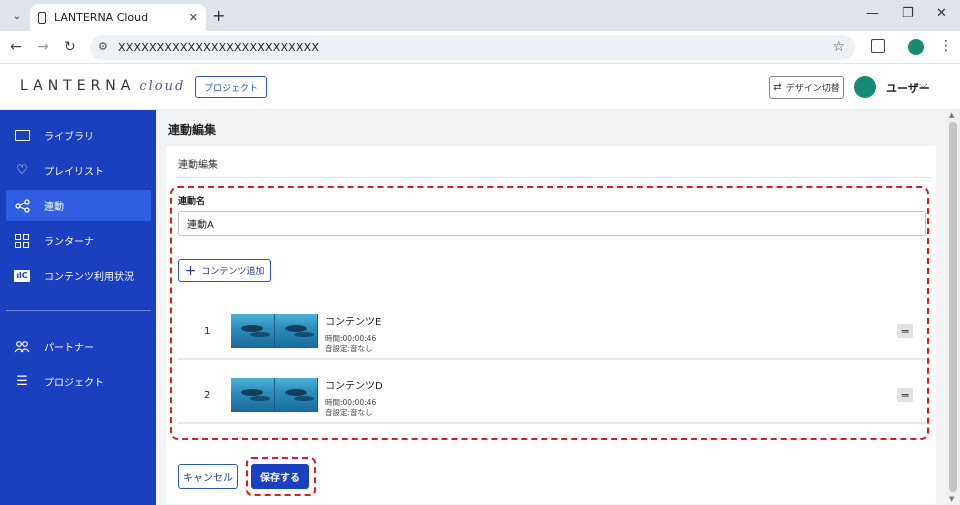 This screenshot has height=505, width=960. I want to click on sidebar-item-playlist: ♡ プレイリスト, so click(78, 170).